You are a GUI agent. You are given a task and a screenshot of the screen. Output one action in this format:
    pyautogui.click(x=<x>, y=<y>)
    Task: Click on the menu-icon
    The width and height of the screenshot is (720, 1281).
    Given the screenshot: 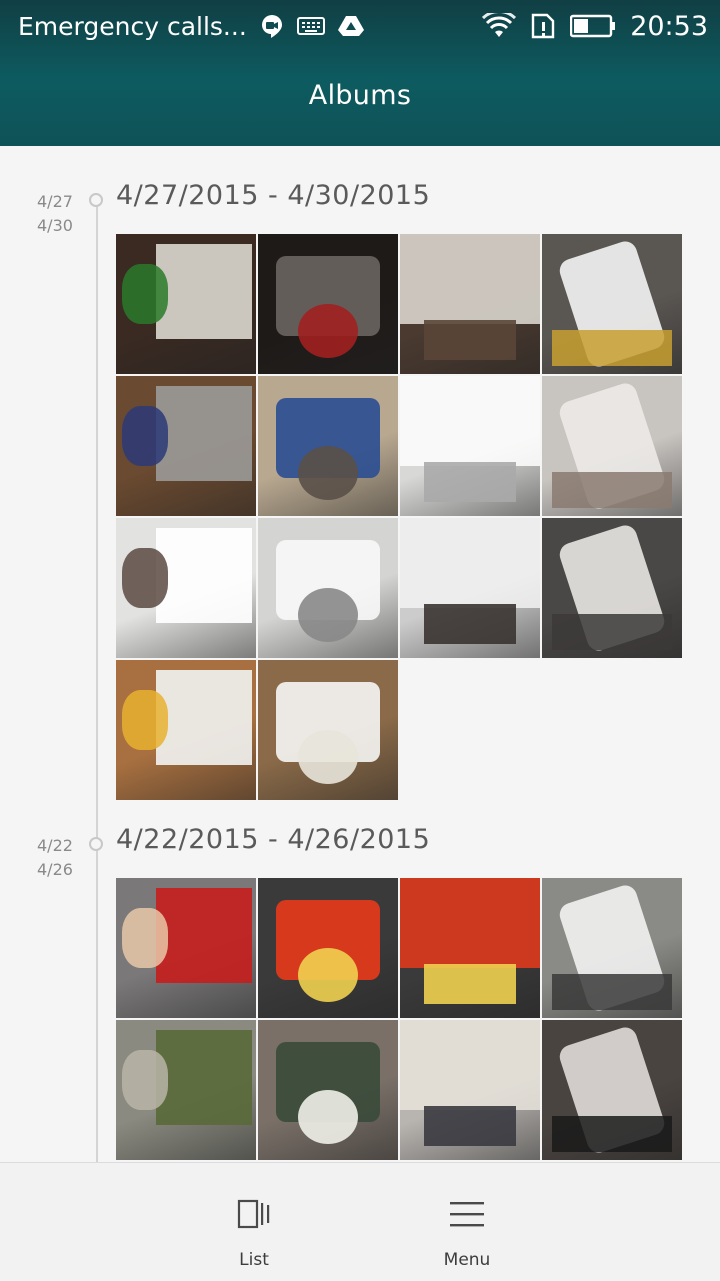 What is the action you would take?
    pyautogui.click(x=467, y=1214)
    